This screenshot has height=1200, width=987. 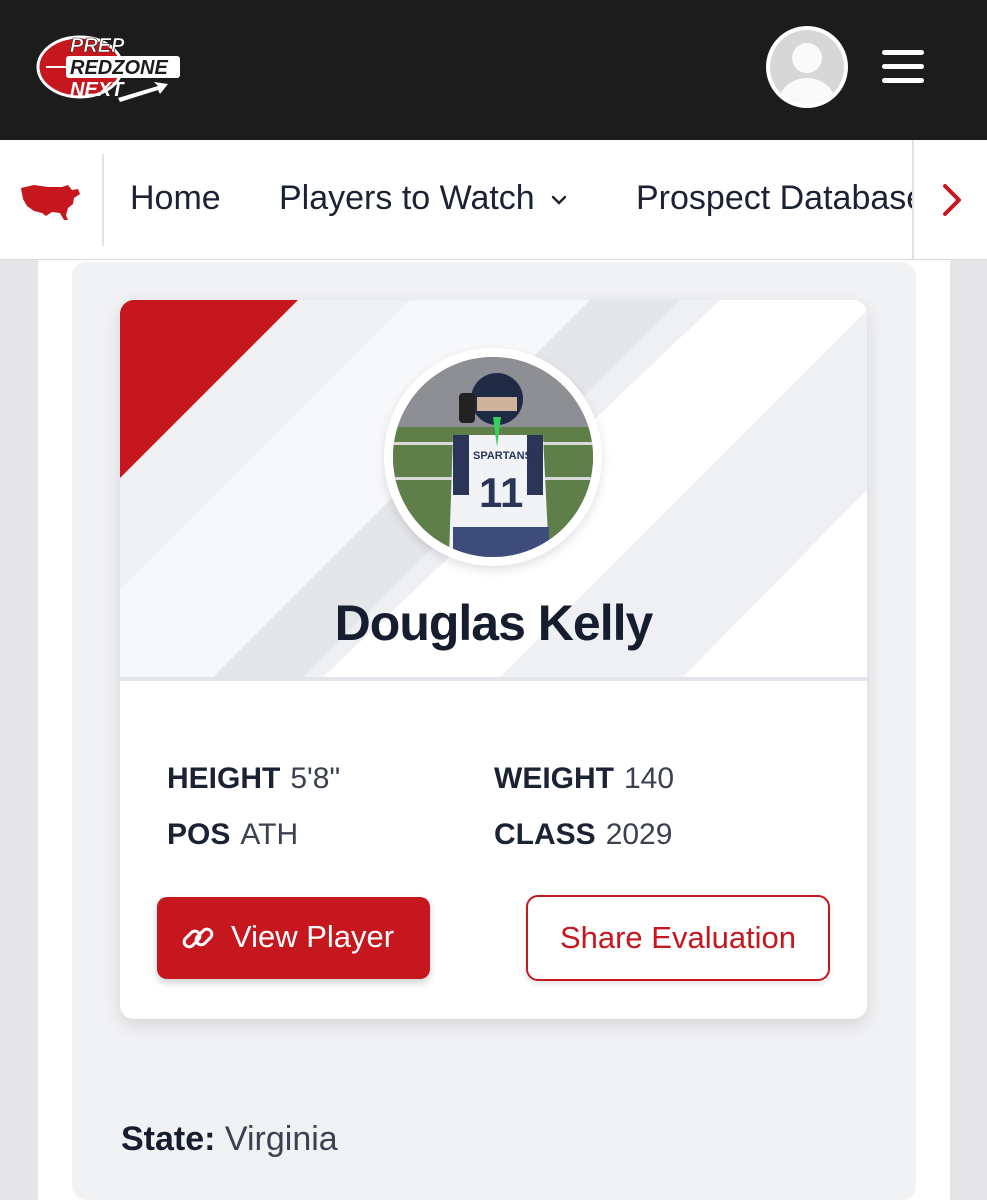 I want to click on view-player-label: View Player, so click(x=313, y=936).